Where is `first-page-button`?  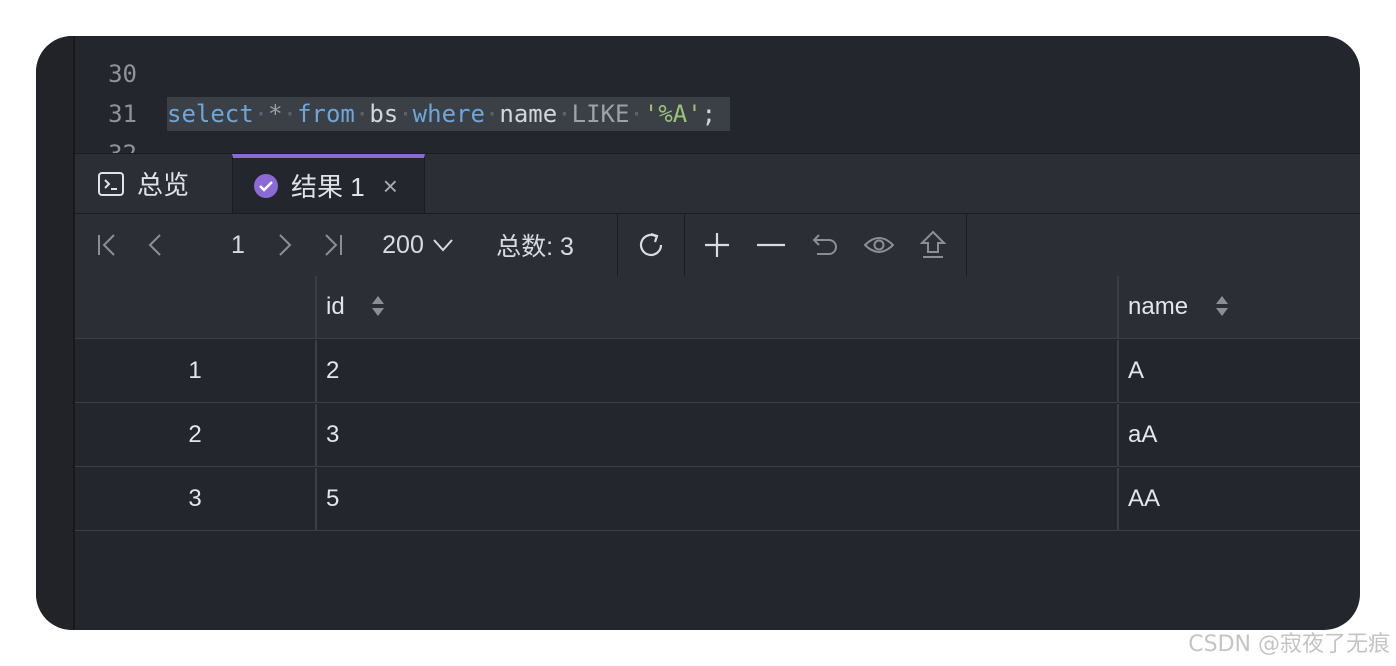
first-page-button is located at coordinates (107, 245).